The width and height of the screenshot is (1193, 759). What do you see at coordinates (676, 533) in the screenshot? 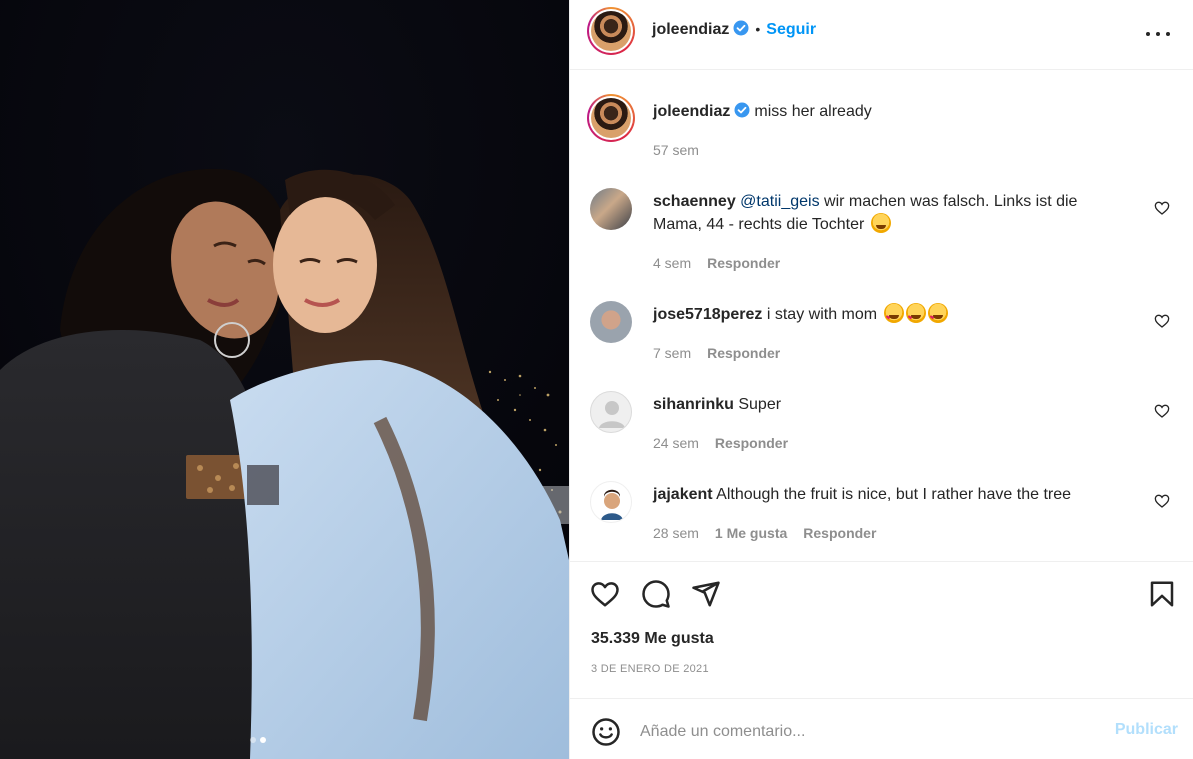
I see `comment-timestamp: 28 sem` at bounding box center [676, 533].